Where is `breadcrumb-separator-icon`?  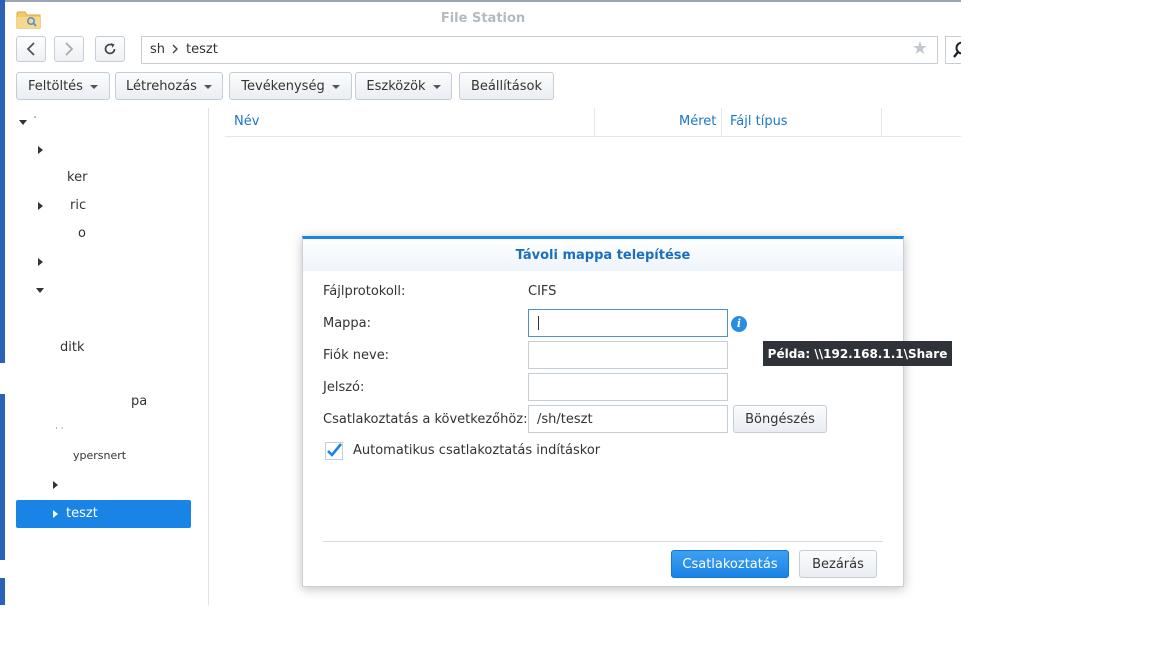
breadcrumb-separator-icon is located at coordinates (175, 51).